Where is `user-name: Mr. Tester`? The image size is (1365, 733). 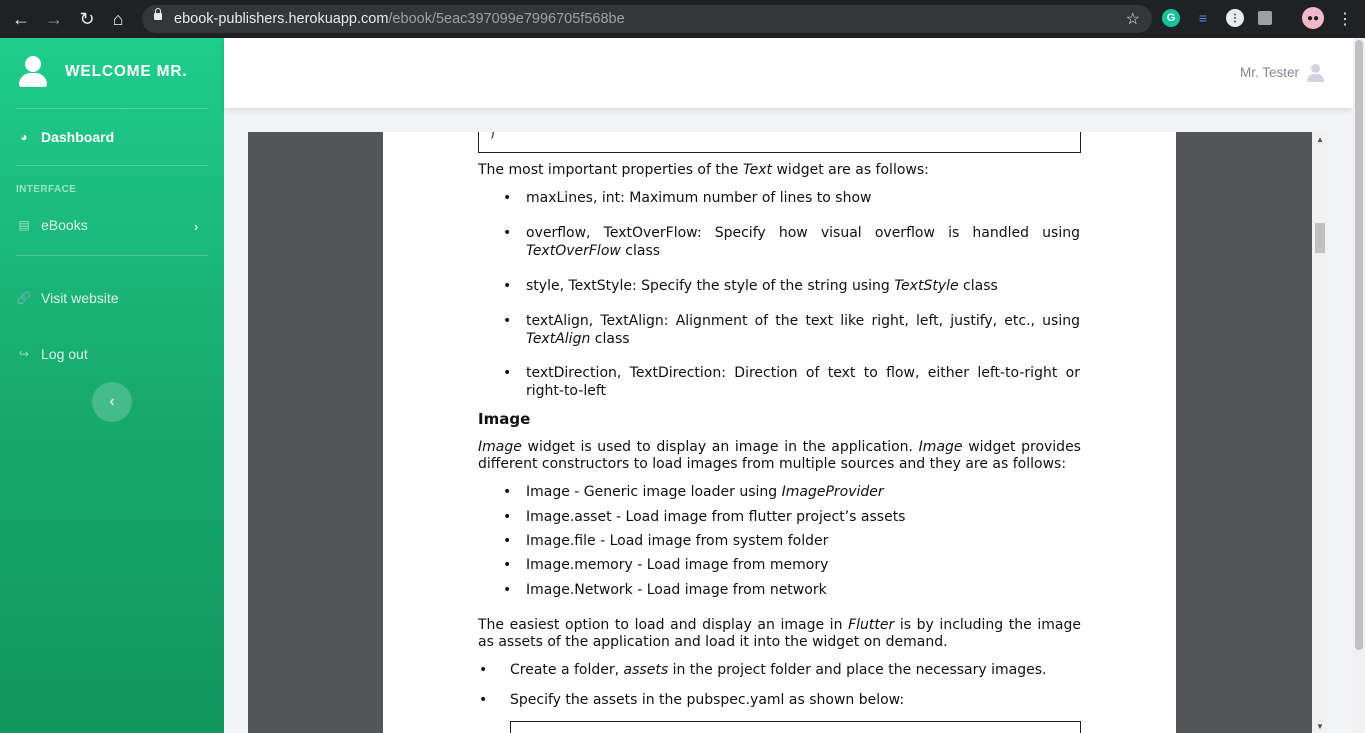 user-name: Mr. Tester is located at coordinates (1269, 72).